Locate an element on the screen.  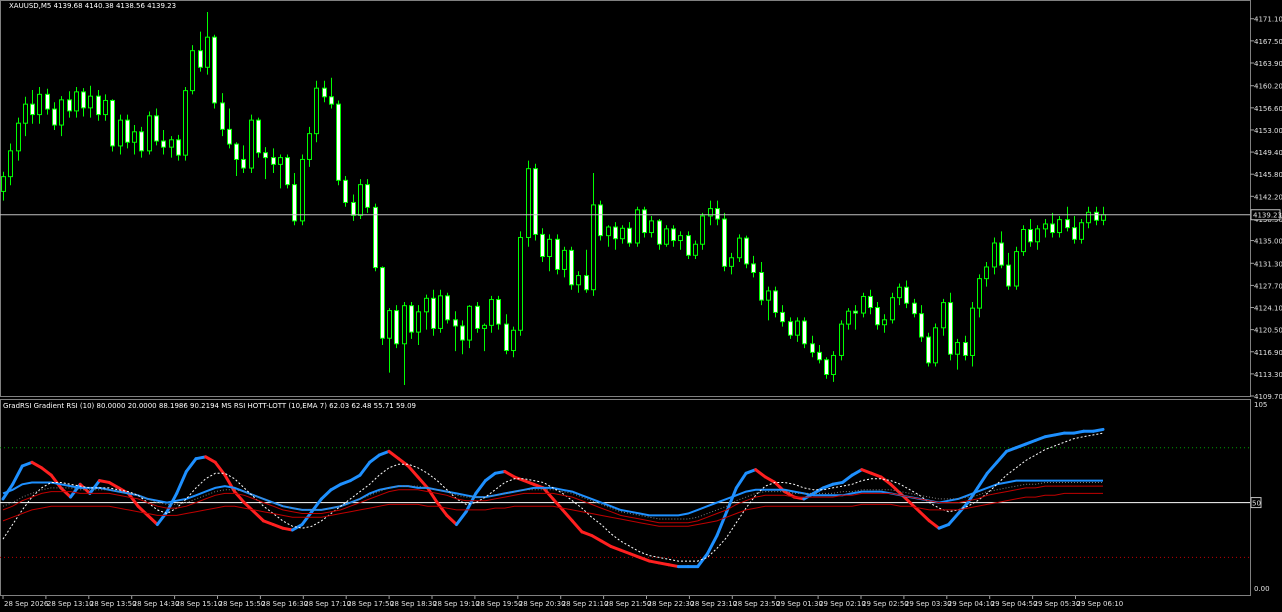
price-tick-label: 4153.00 is located at coordinates (1268, 131).